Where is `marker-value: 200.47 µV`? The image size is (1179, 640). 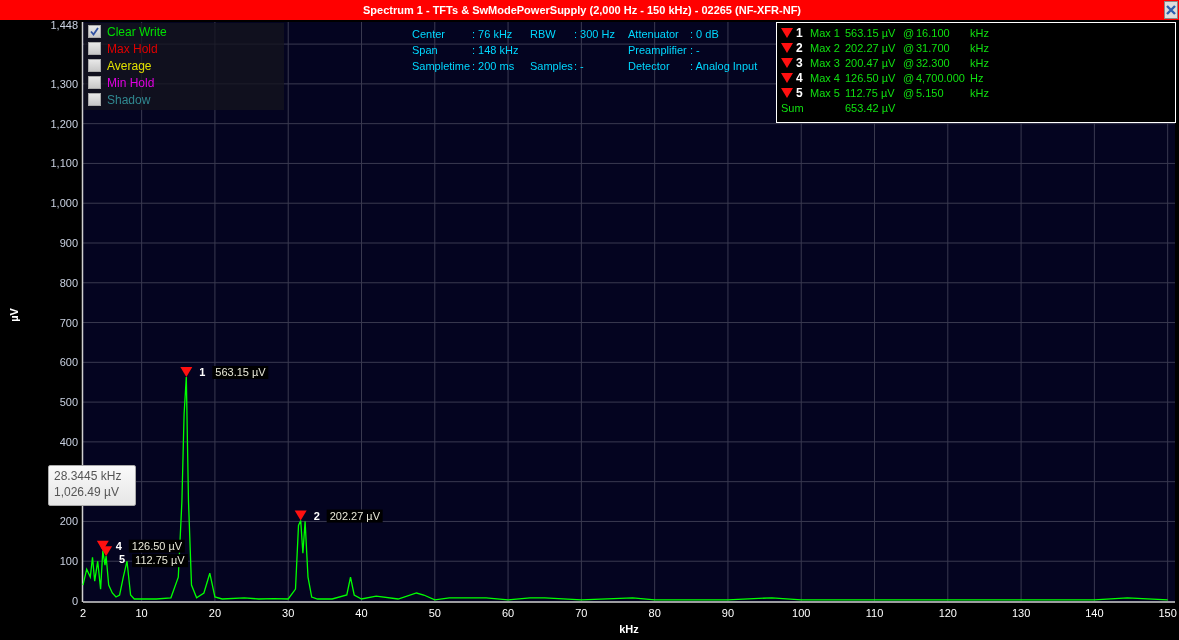
marker-value: 200.47 µV is located at coordinates (871, 62).